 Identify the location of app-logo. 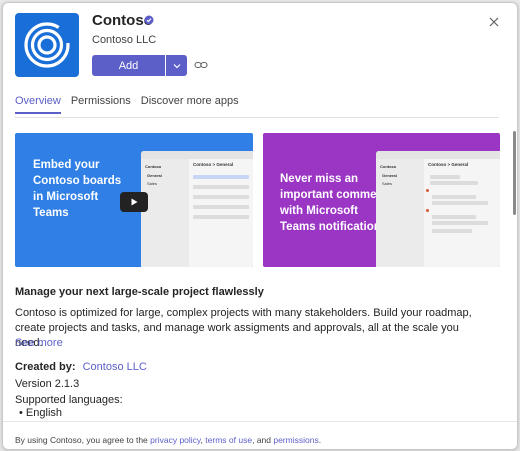
(47, 45).